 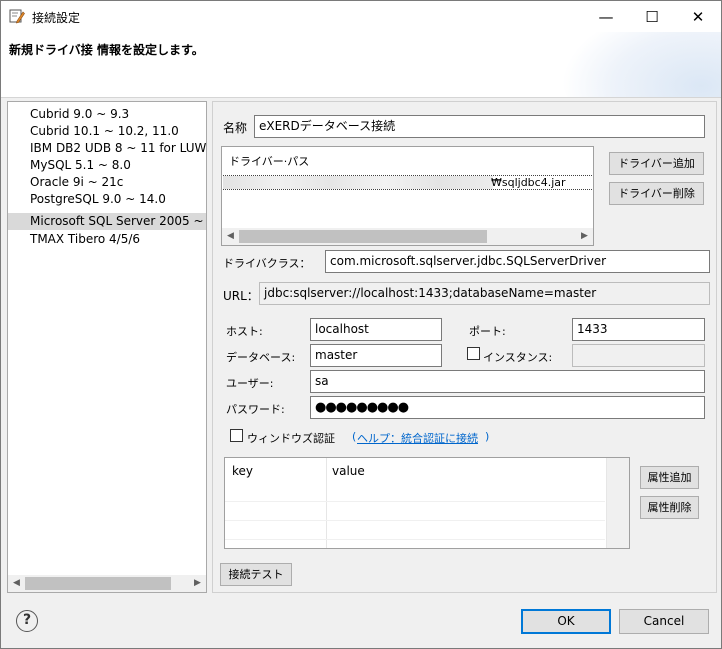 What do you see at coordinates (361, 623) in the screenshot?
I see `dialog-footer: ? OK Cancel` at bounding box center [361, 623].